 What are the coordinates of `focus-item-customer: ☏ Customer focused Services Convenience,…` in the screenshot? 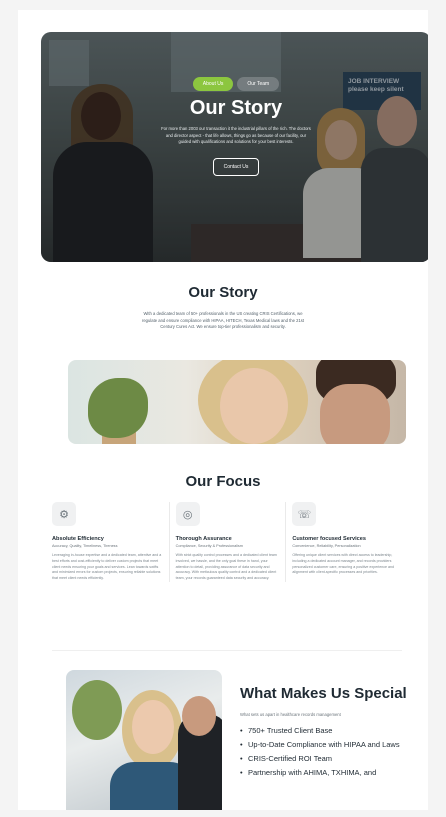 It's located at (343, 542).